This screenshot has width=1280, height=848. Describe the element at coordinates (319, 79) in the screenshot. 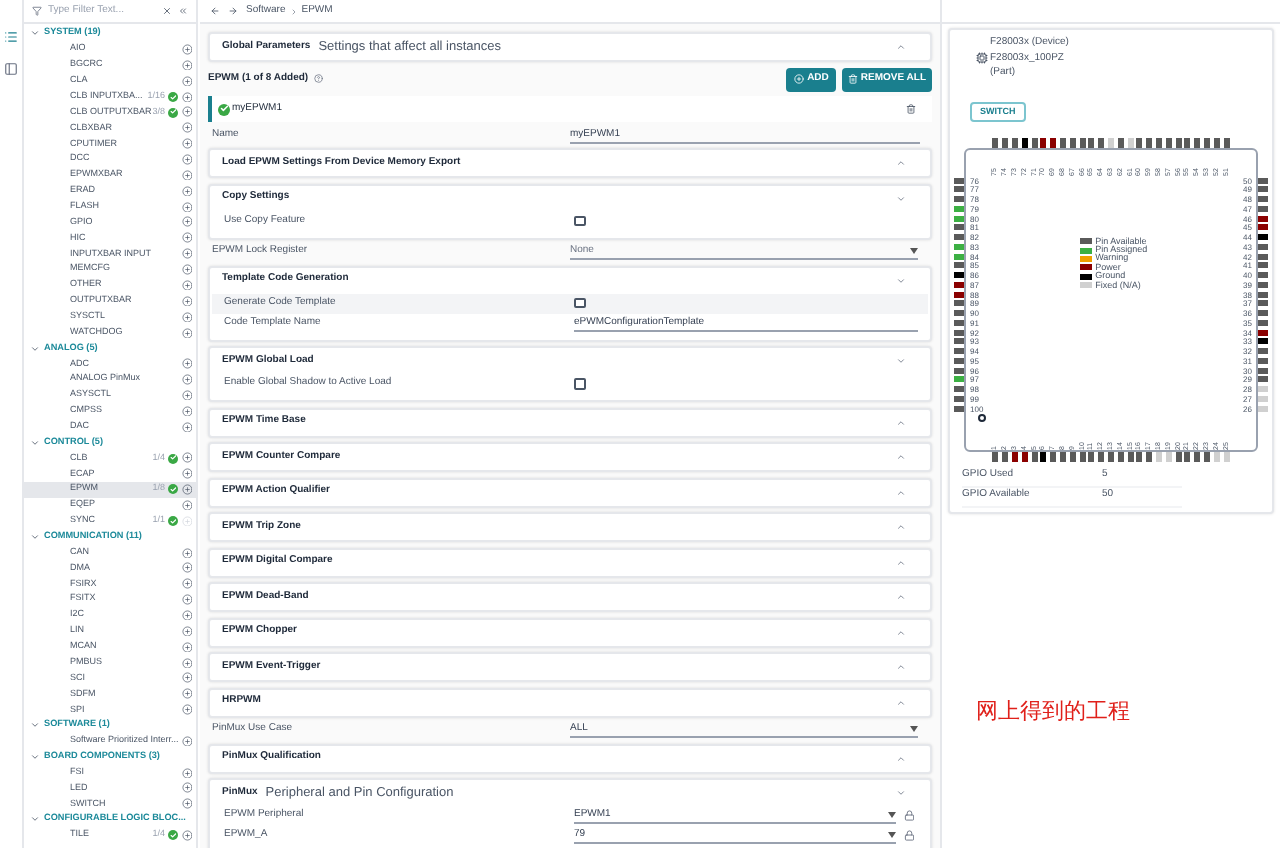

I see `help-icon` at that location.